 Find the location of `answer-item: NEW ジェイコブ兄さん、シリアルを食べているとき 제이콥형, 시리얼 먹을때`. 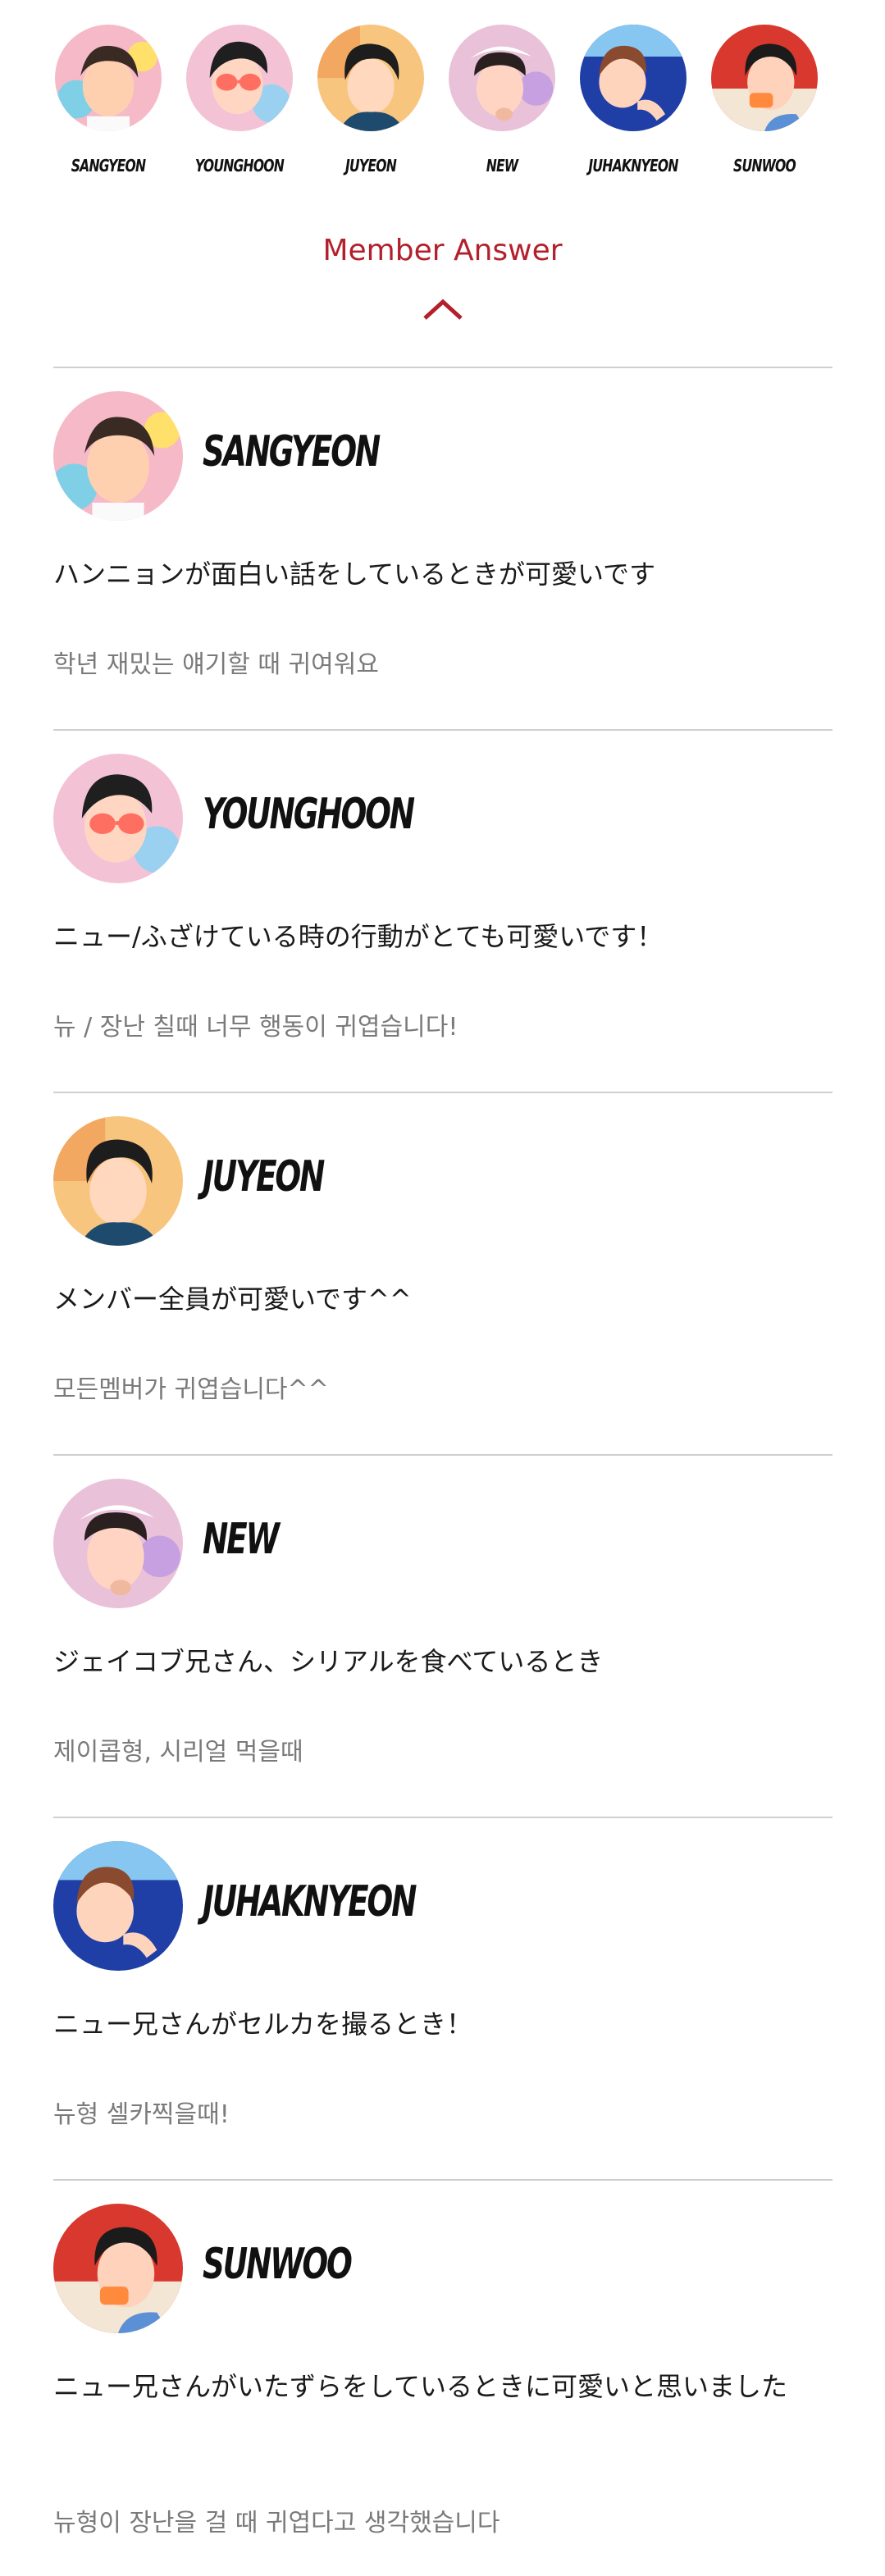

answer-item: NEW ジェイコブ兄さん、シリアルを食べているとき 제이콥형, 시리얼 먹을때 is located at coordinates (443, 1635).